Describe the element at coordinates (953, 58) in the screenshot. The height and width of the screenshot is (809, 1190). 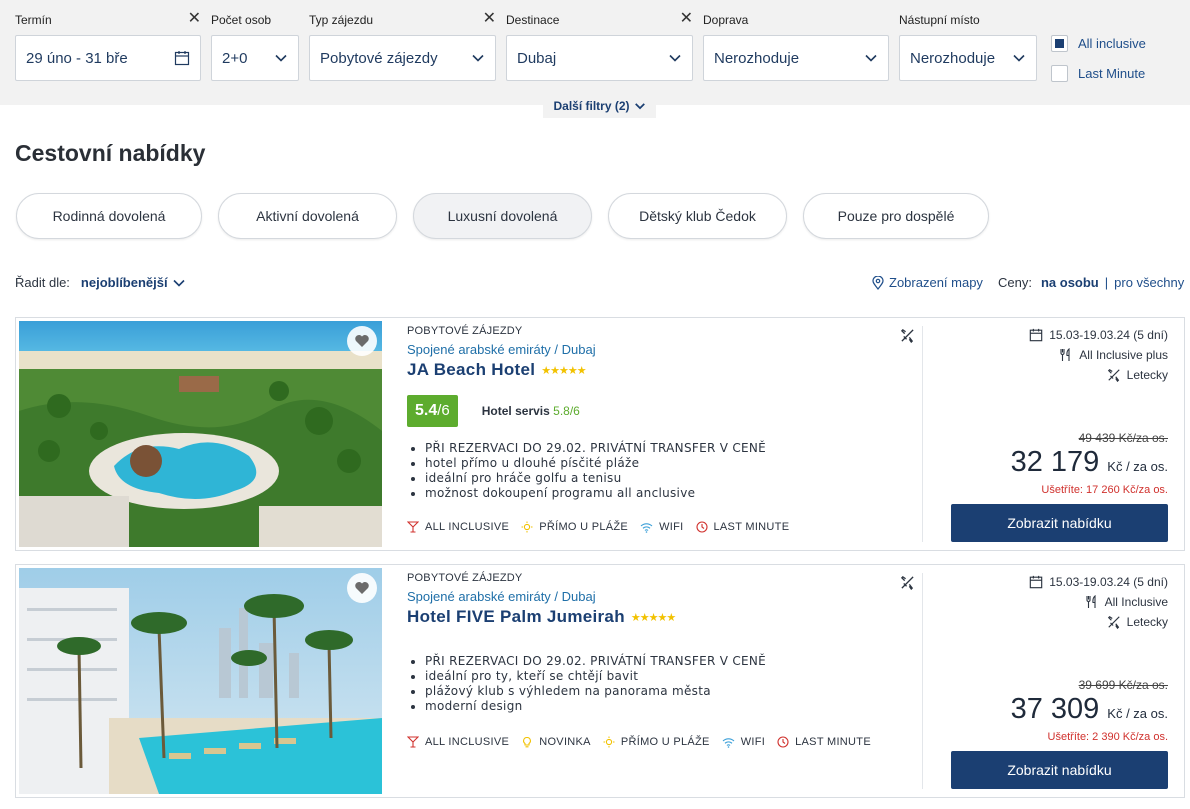
I see `departure-value: Nerozhoduje` at that location.